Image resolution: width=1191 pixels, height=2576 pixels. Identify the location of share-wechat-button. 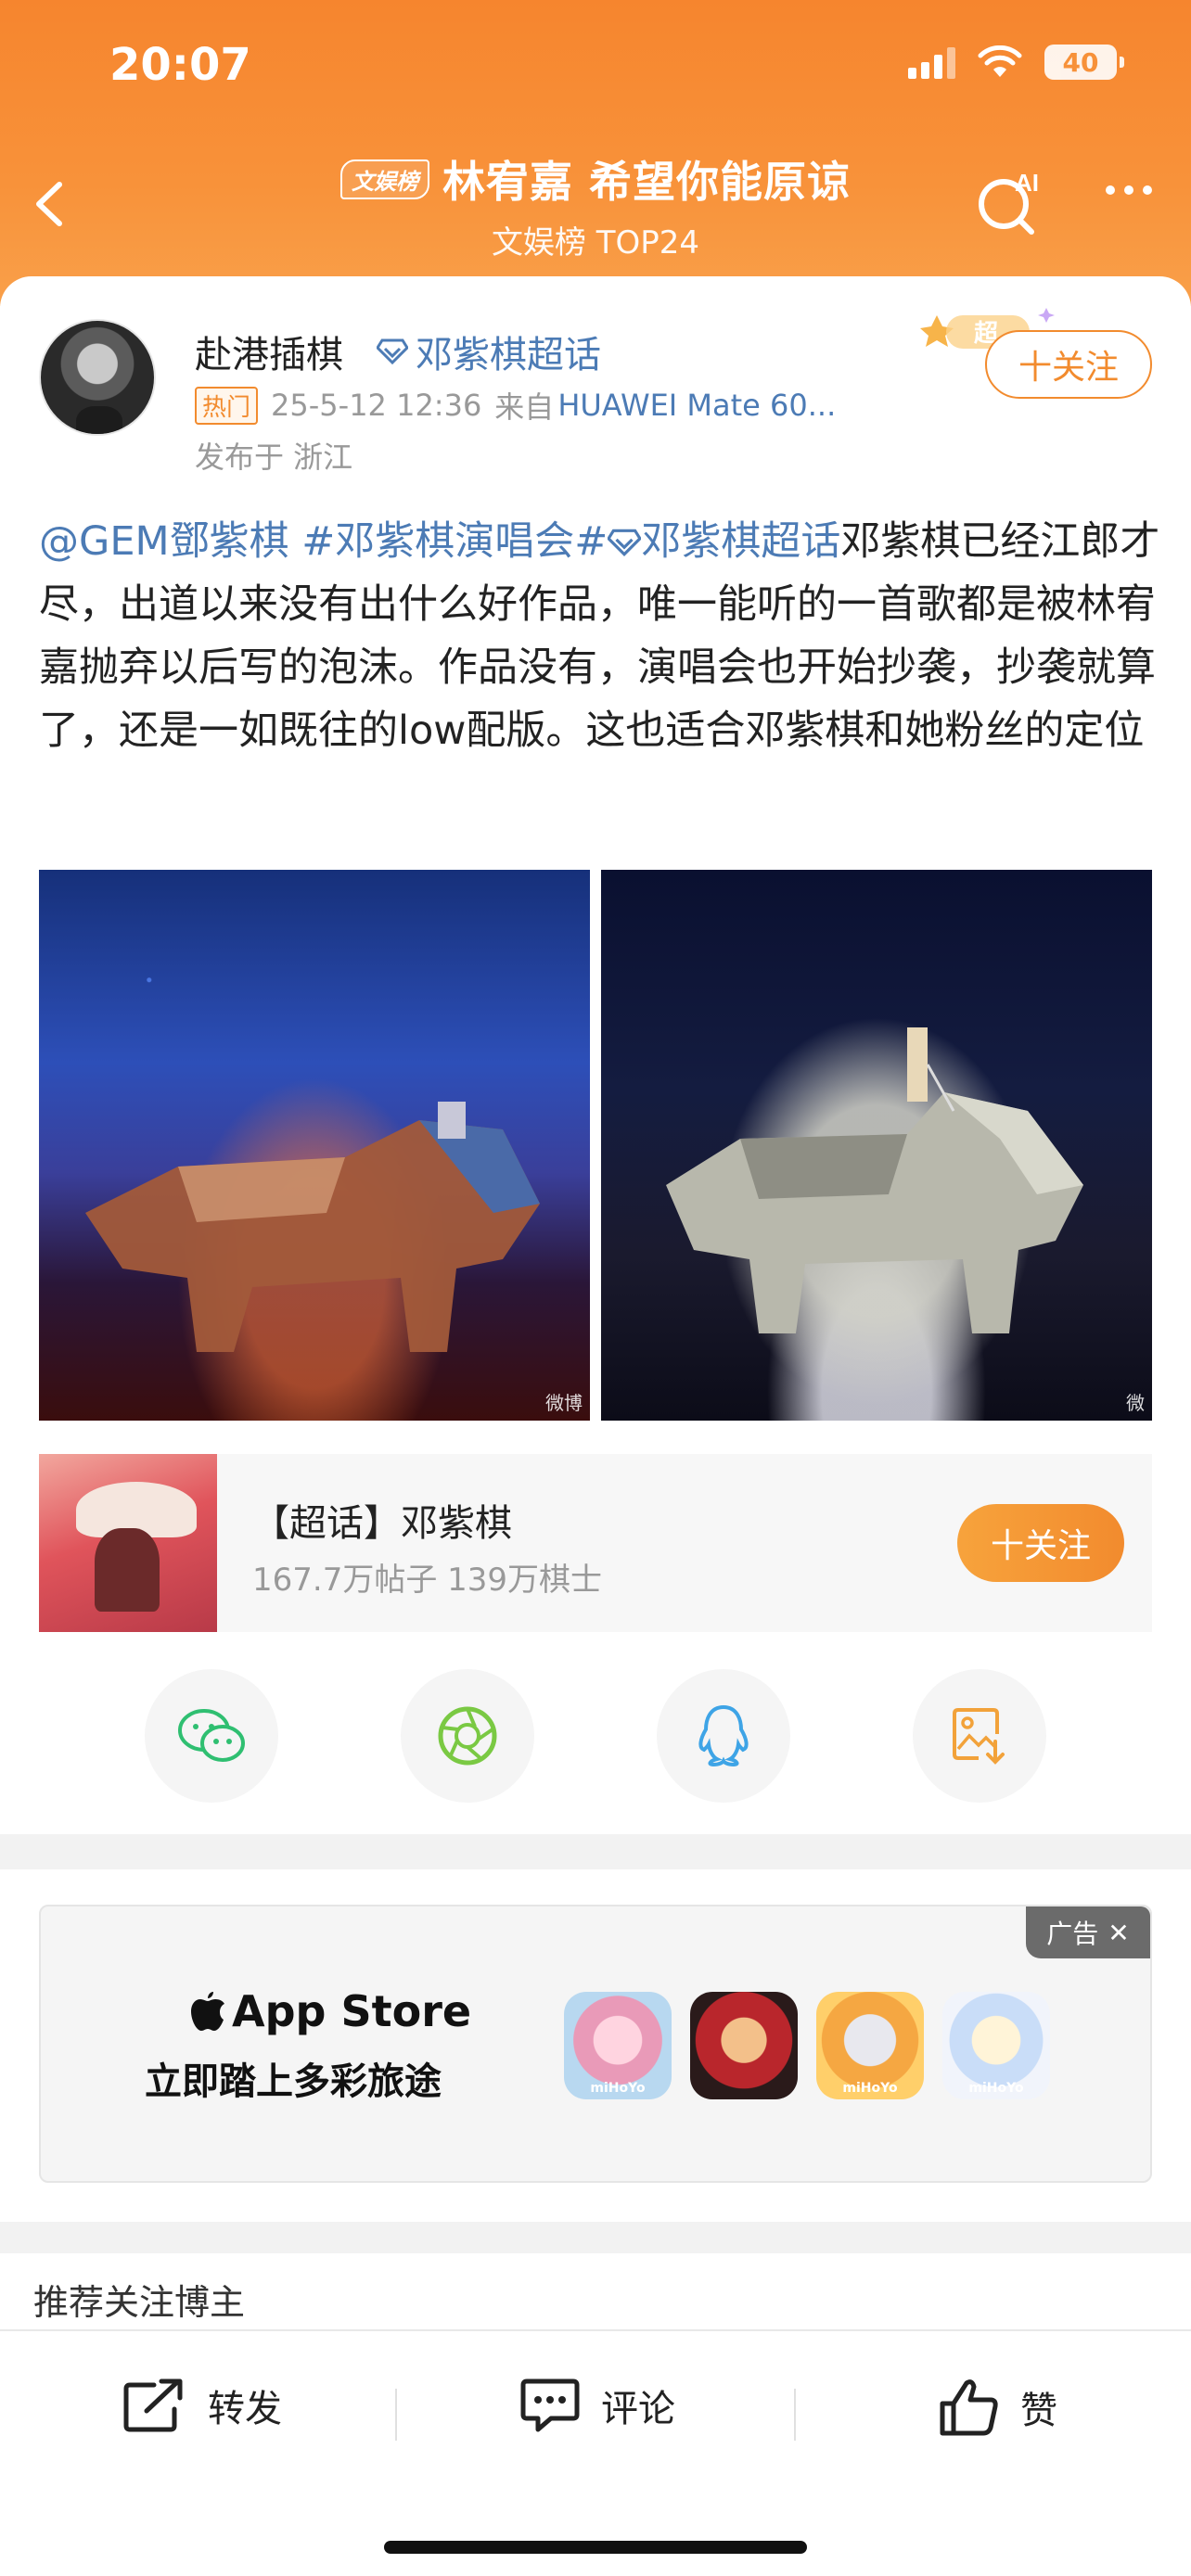
(211, 1736).